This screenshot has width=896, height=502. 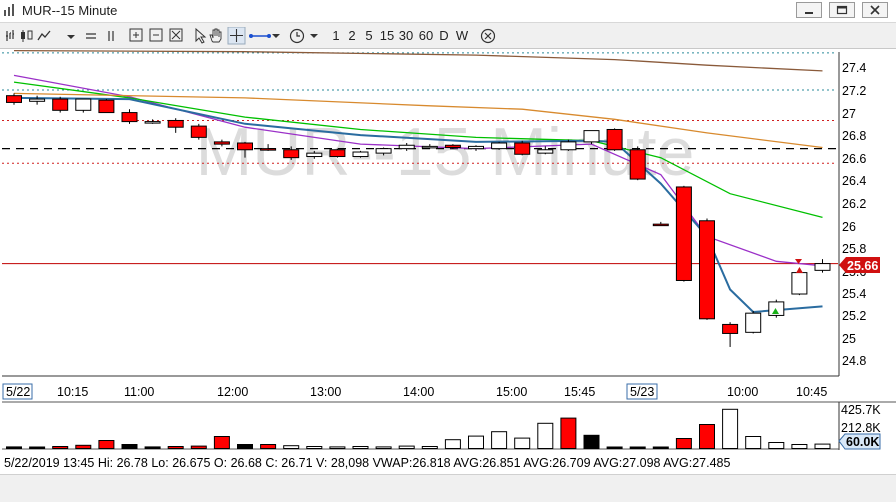 I want to click on volume-bars, so click(x=418, y=429).